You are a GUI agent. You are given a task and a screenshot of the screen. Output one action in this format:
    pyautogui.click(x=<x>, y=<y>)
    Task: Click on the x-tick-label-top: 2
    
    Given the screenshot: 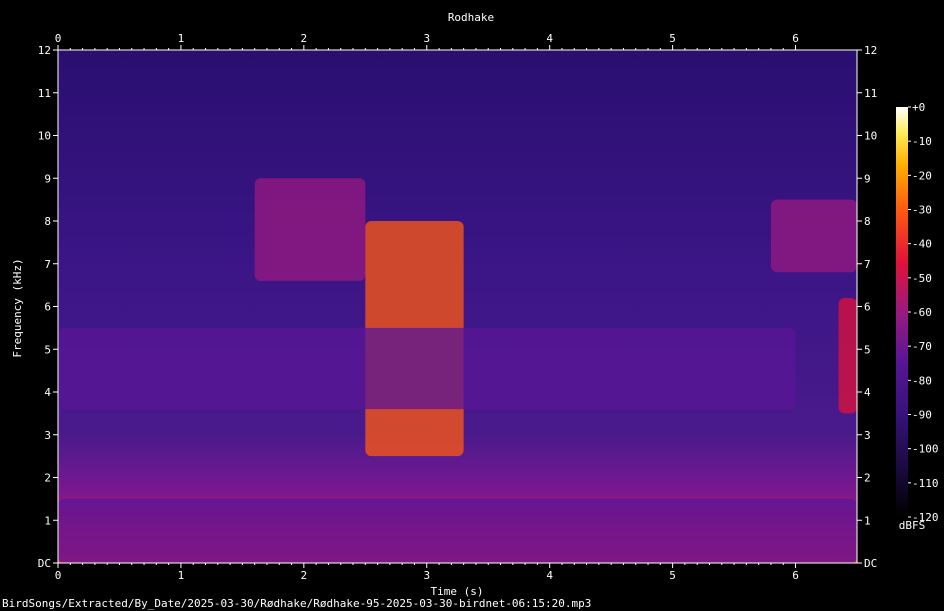 What is the action you would take?
    pyautogui.click(x=304, y=38)
    